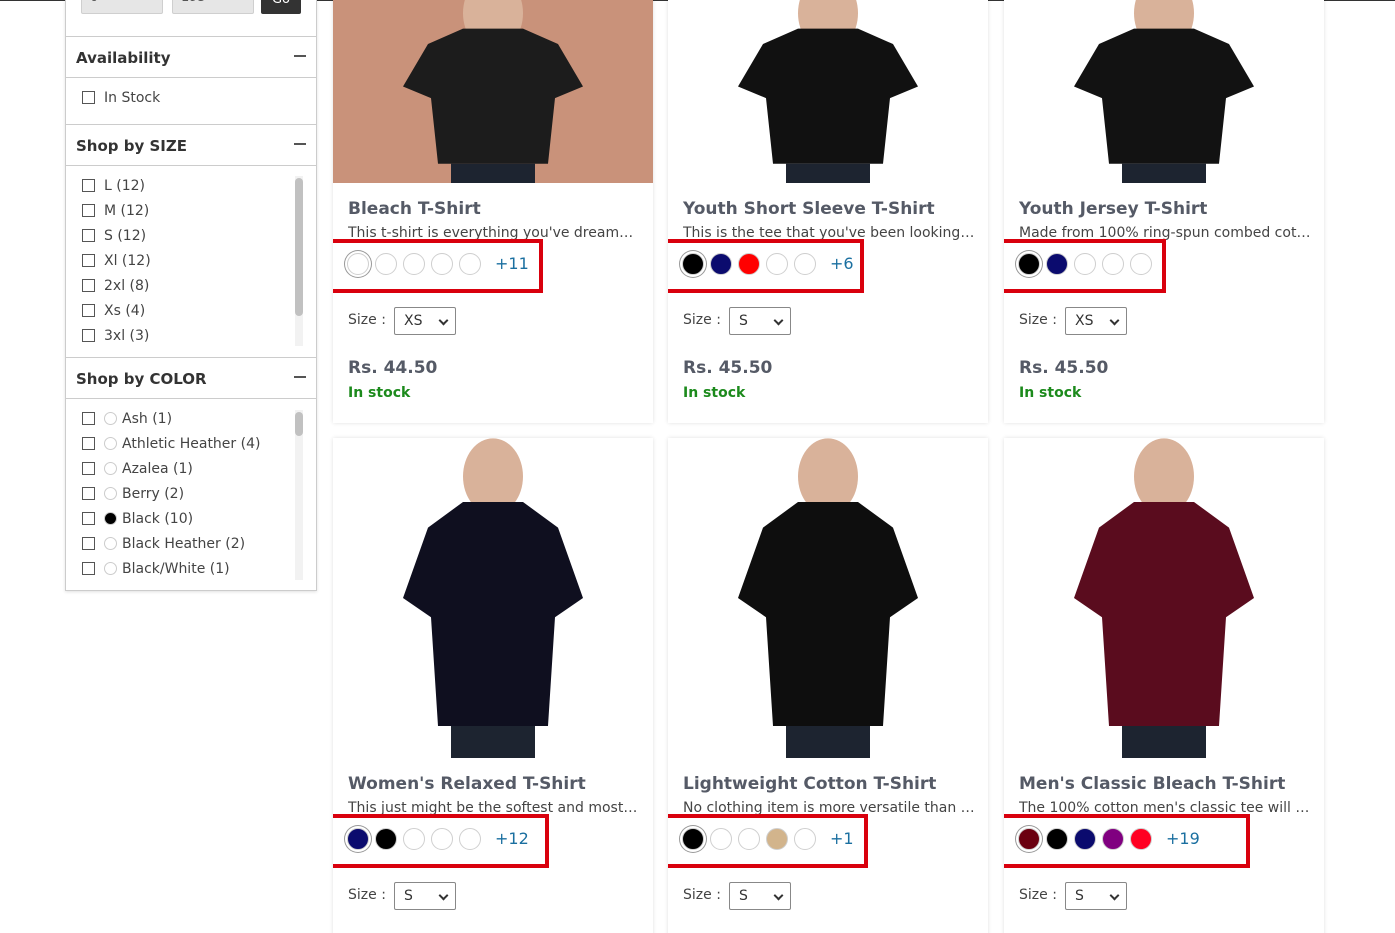 The height and width of the screenshot is (933, 1395). What do you see at coordinates (467, 784) in the screenshot?
I see `product-name: Women's Relaxed T-Shirt` at bounding box center [467, 784].